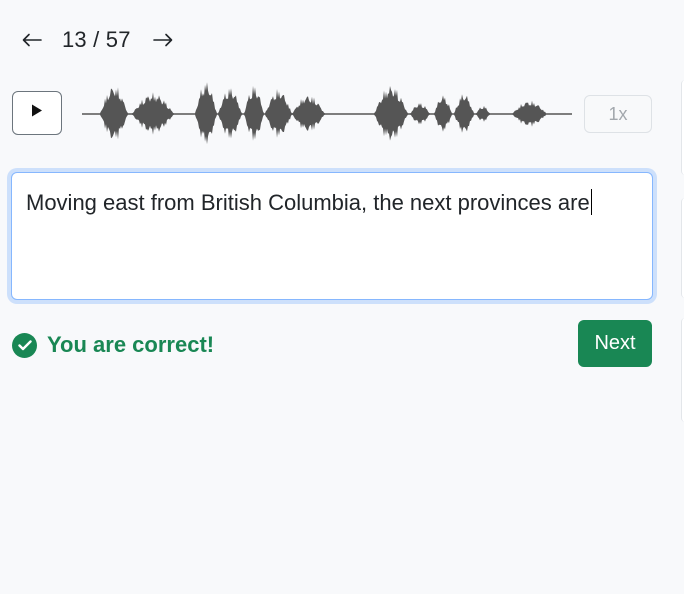  I want to click on feedback-text: You are correct!, so click(131, 344).